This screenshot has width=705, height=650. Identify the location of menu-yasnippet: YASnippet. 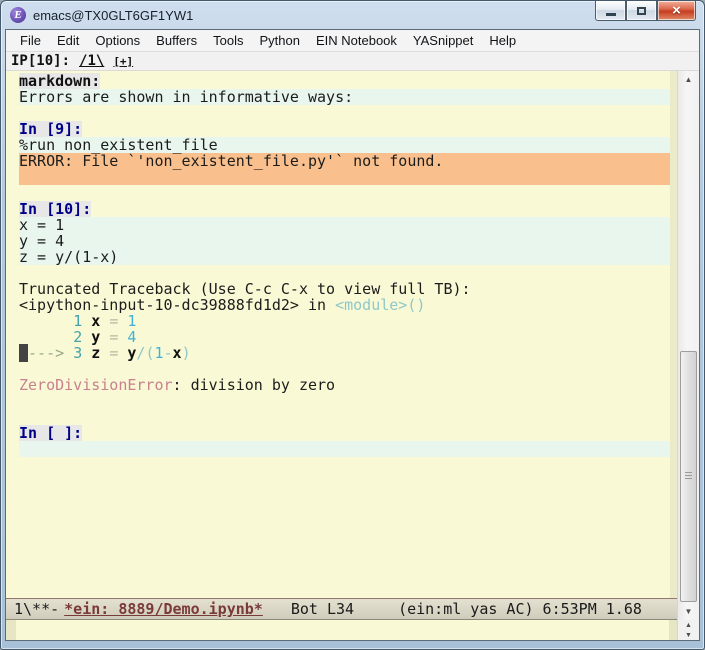
(443, 40).